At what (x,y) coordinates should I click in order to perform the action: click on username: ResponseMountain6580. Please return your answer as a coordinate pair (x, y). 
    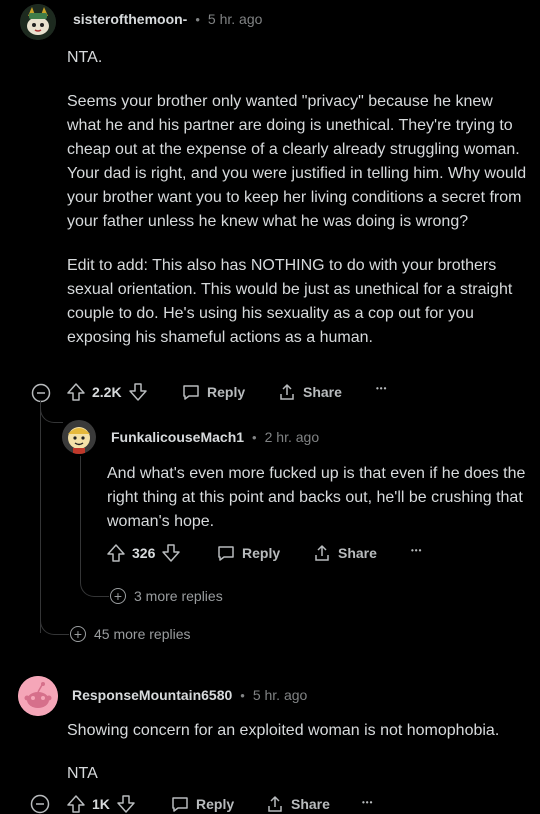
    Looking at the image, I should click on (152, 695).